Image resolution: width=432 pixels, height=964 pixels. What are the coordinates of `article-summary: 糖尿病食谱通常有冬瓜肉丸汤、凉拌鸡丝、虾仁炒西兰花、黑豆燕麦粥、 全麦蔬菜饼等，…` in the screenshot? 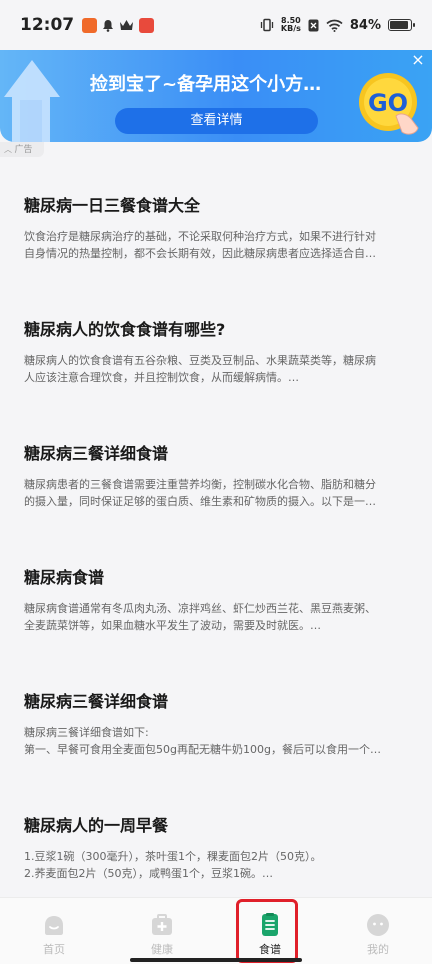 It's located at (200, 617).